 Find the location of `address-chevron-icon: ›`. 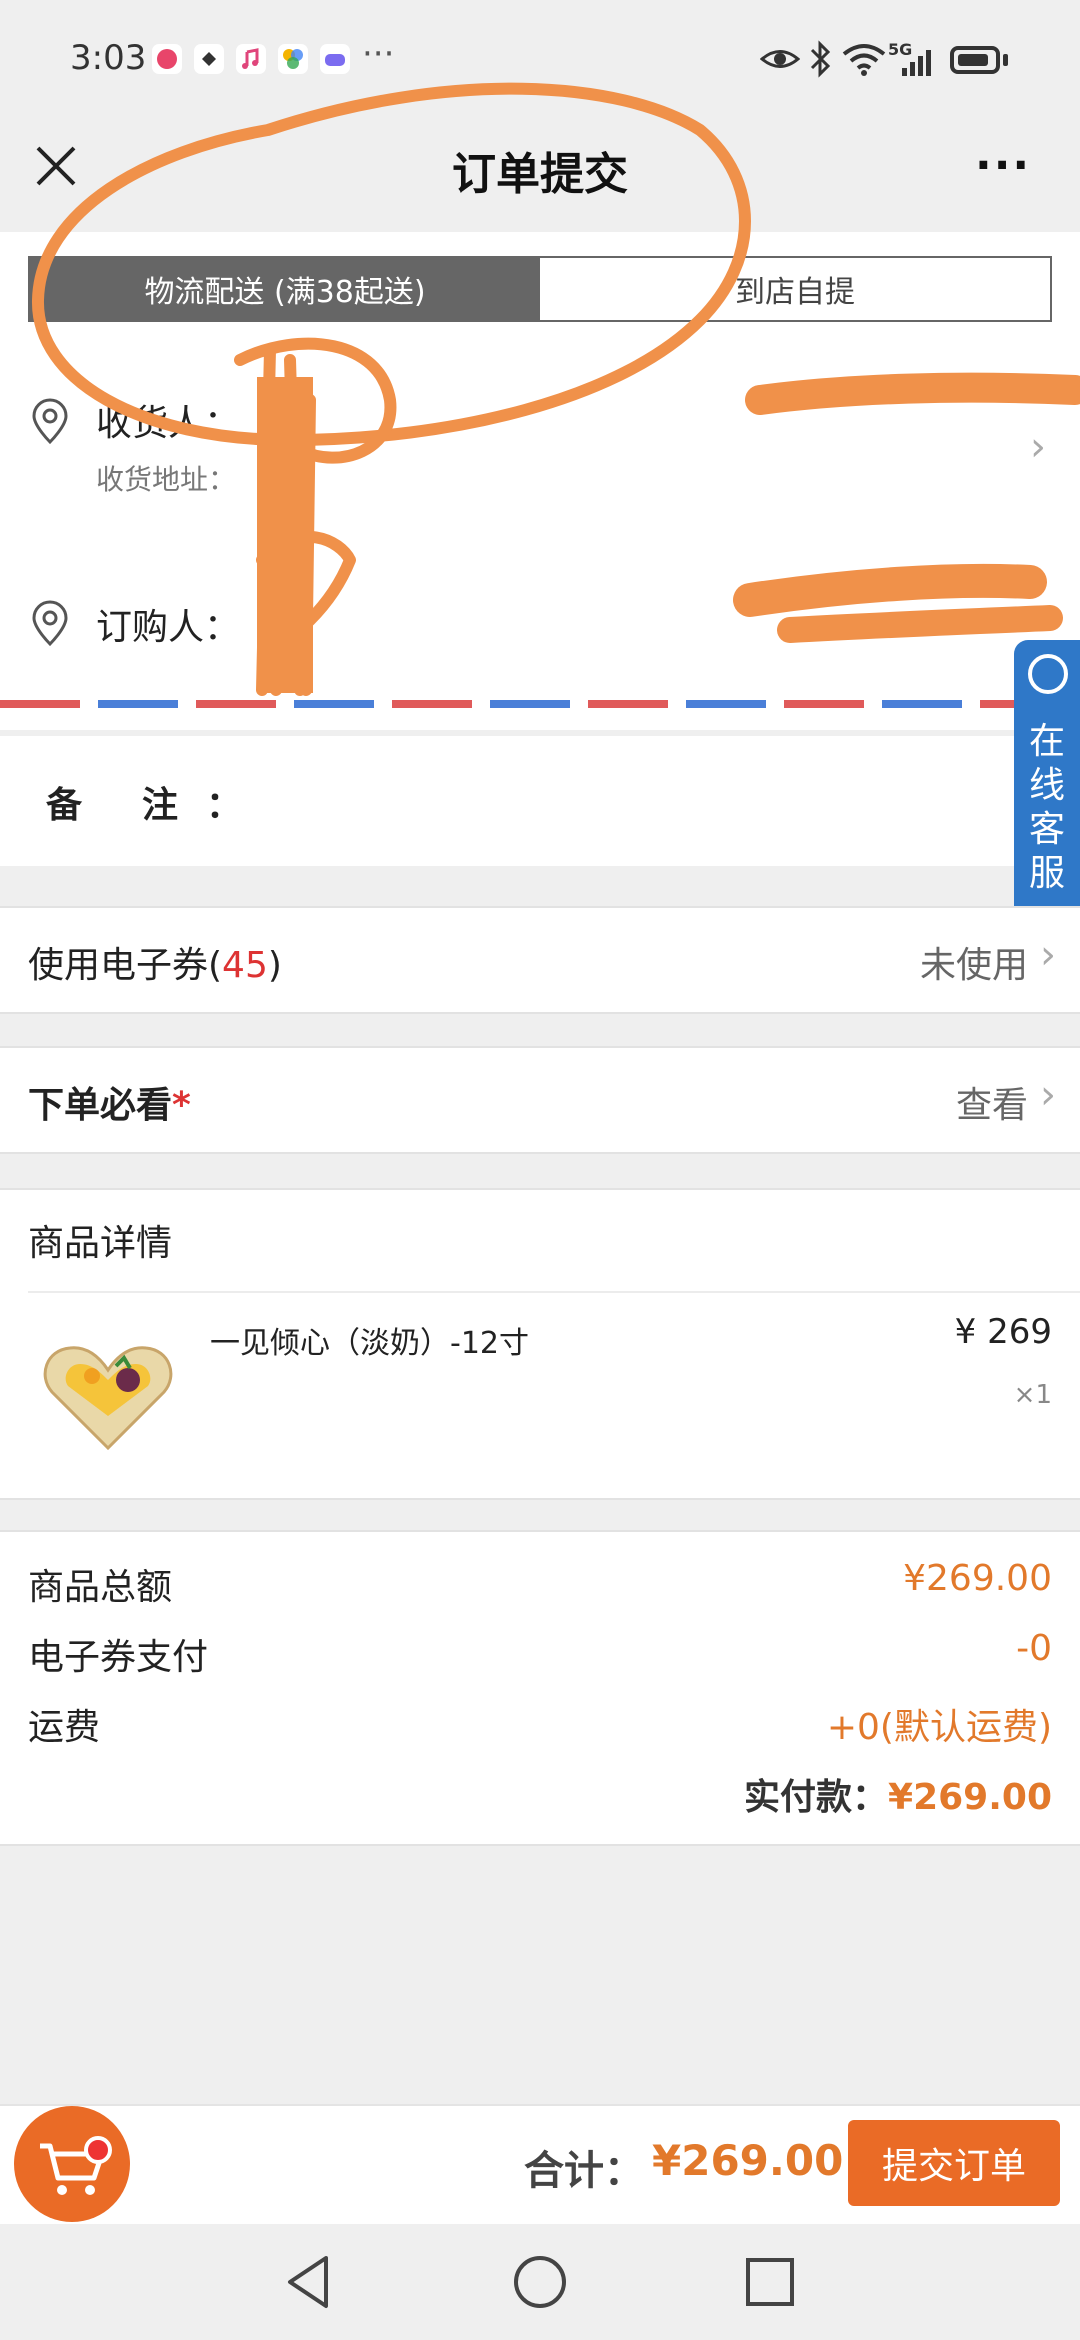

address-chevron-icon: › is located at coordinates (1038, 447).